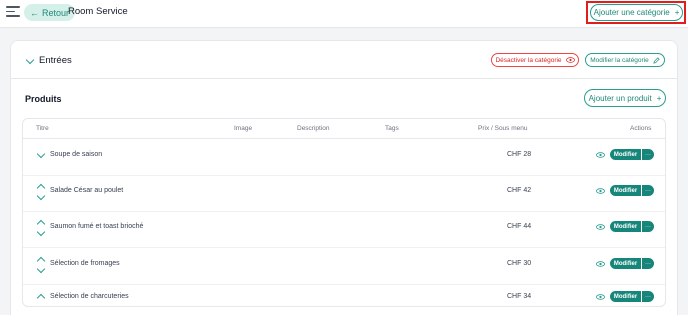 This screenshot has width=688, height=315. What do you see at coordinates (392, 128) in the screenshot?
I see `col-tags: Tags` at bounding box center [392, 128].